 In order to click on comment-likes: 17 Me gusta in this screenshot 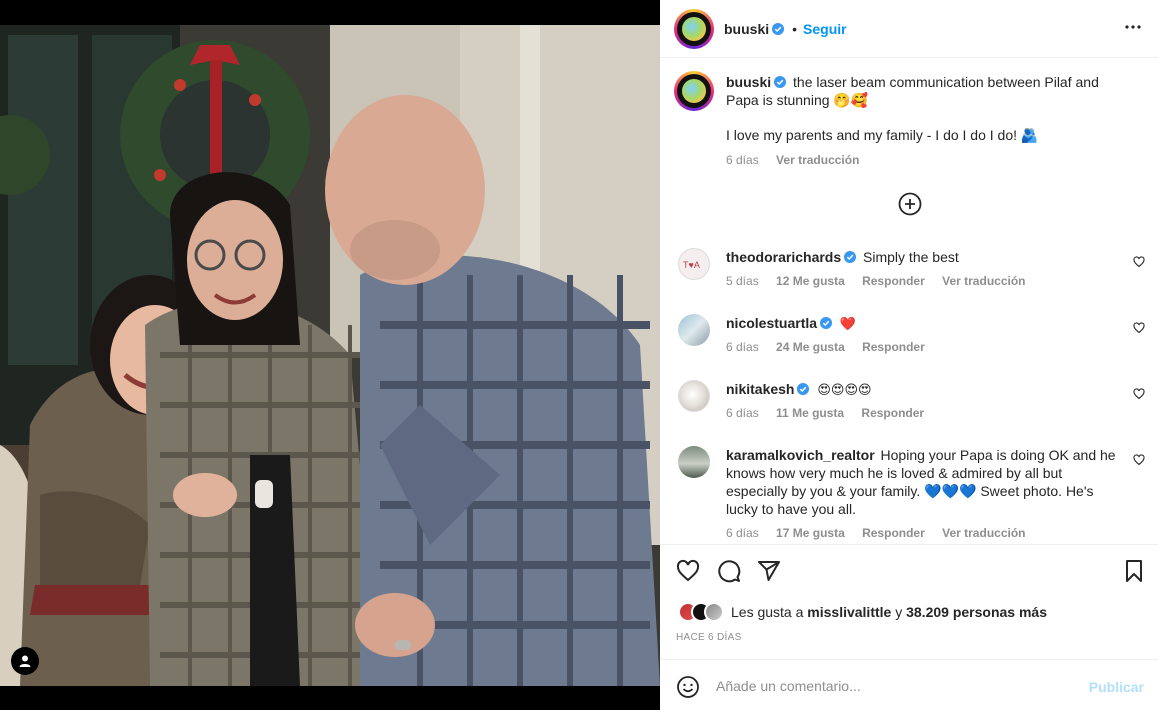, I will do `click(810, 533)`.